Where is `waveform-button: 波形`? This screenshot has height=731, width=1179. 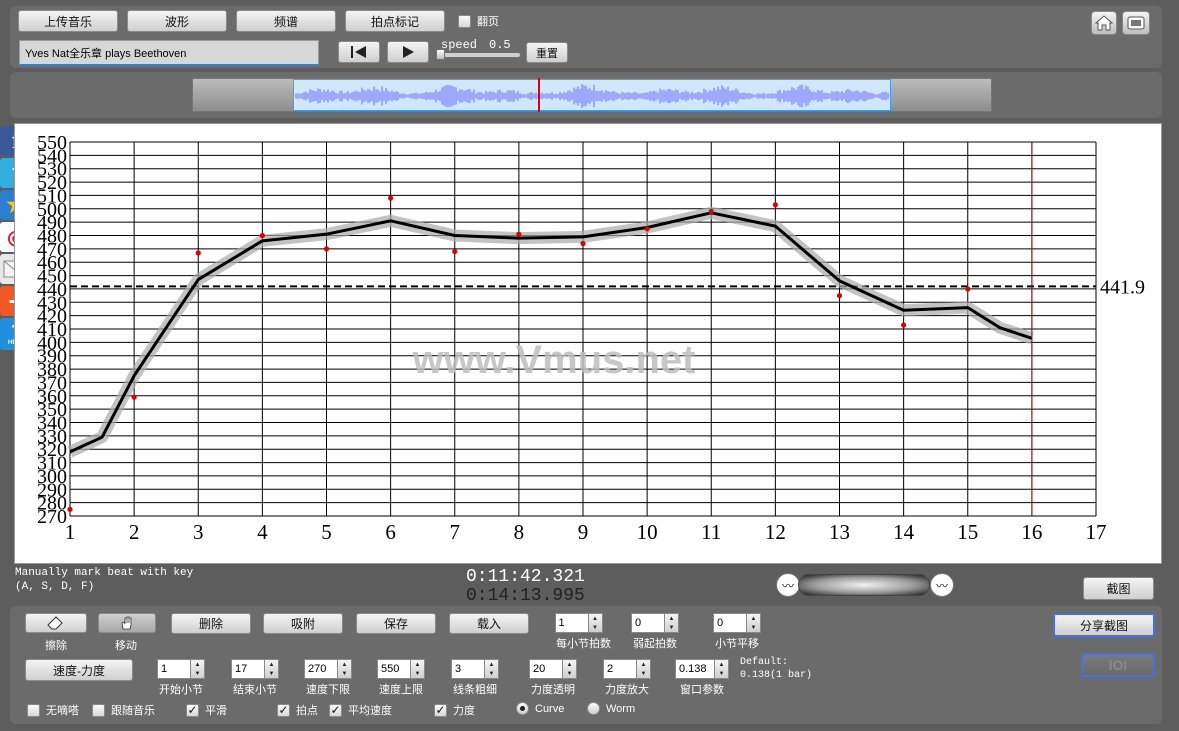
waveform-button: 波形 is located at coordinates (177, 21).